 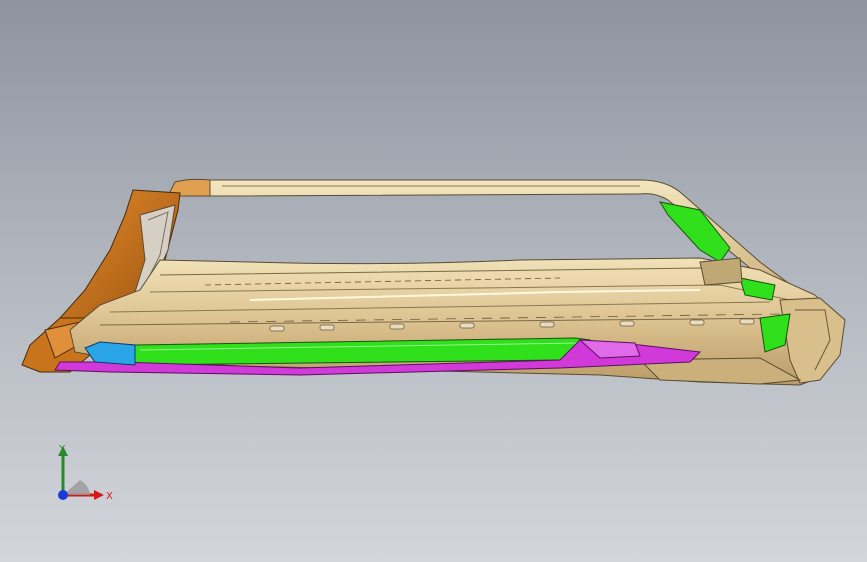 What do you see at coordinates (109, 496) in the screenshot?
I see `x-axis-label: X` at bounding box center [109, 496].